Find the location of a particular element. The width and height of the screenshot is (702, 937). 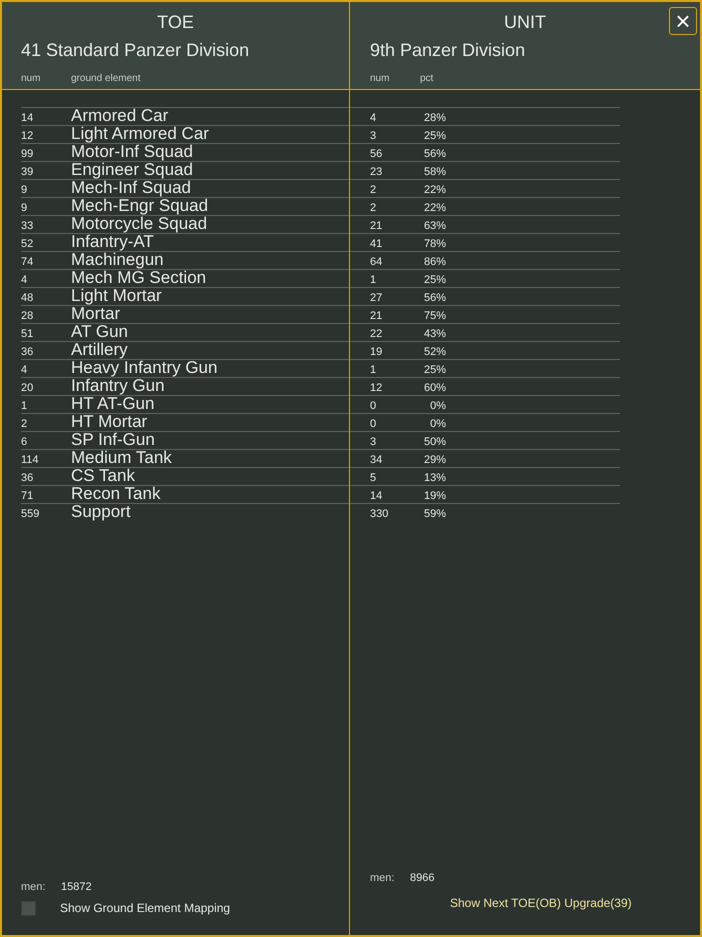

table-cell-text: 59% is located at coordinates (434, 514).